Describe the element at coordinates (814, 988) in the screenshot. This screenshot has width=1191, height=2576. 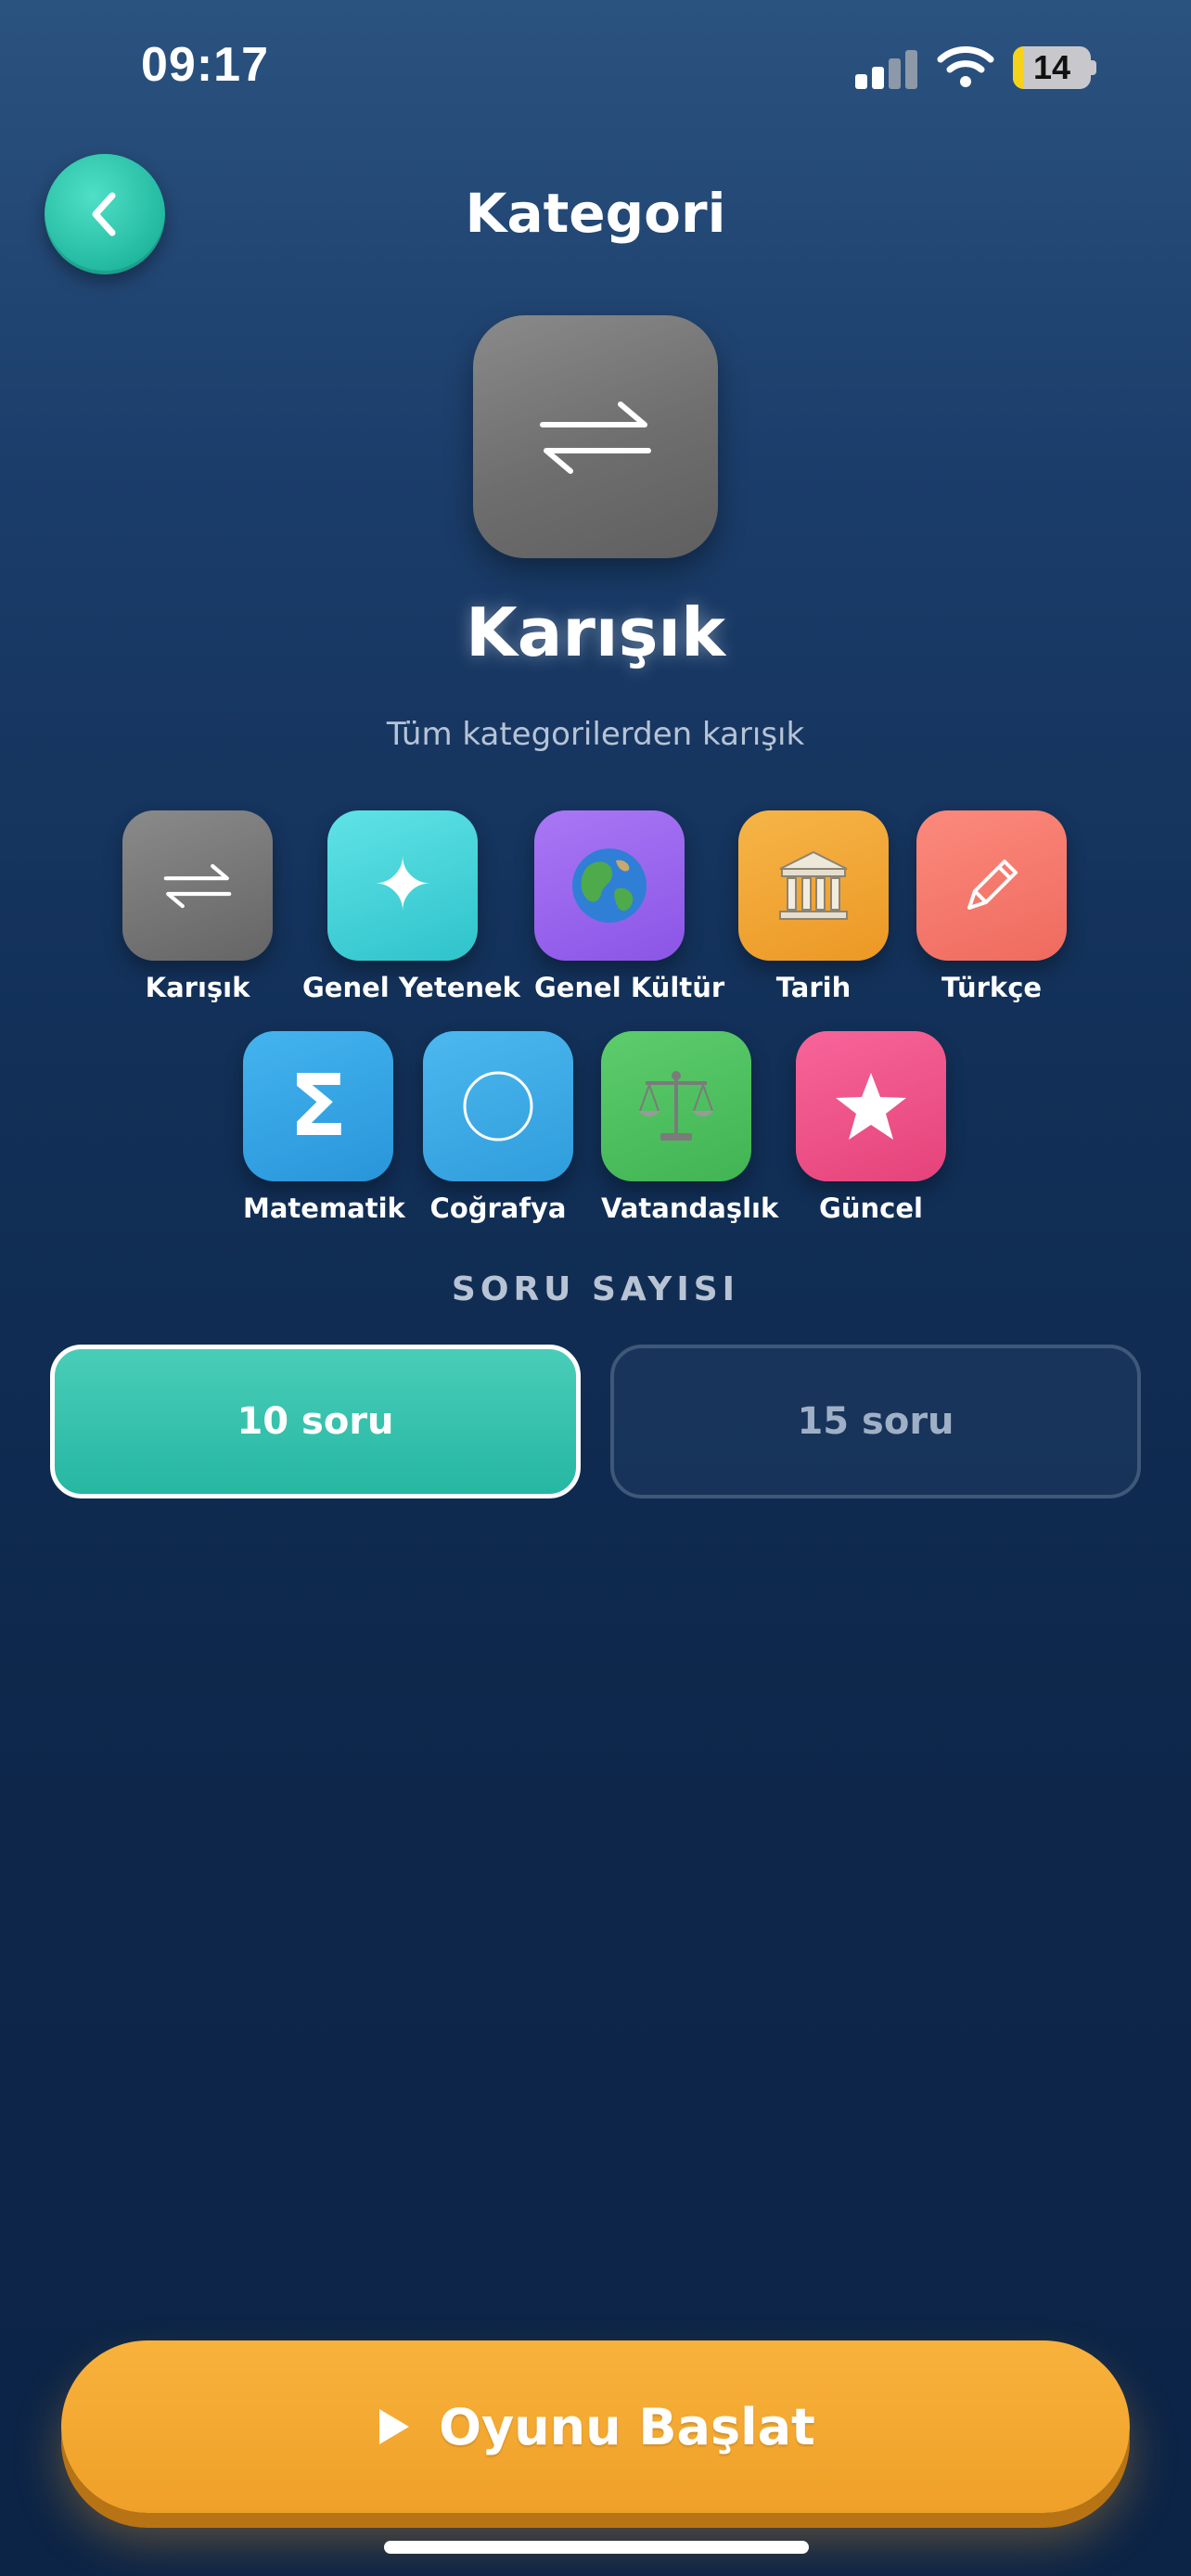
I see `category-label: Tarih` at that location.